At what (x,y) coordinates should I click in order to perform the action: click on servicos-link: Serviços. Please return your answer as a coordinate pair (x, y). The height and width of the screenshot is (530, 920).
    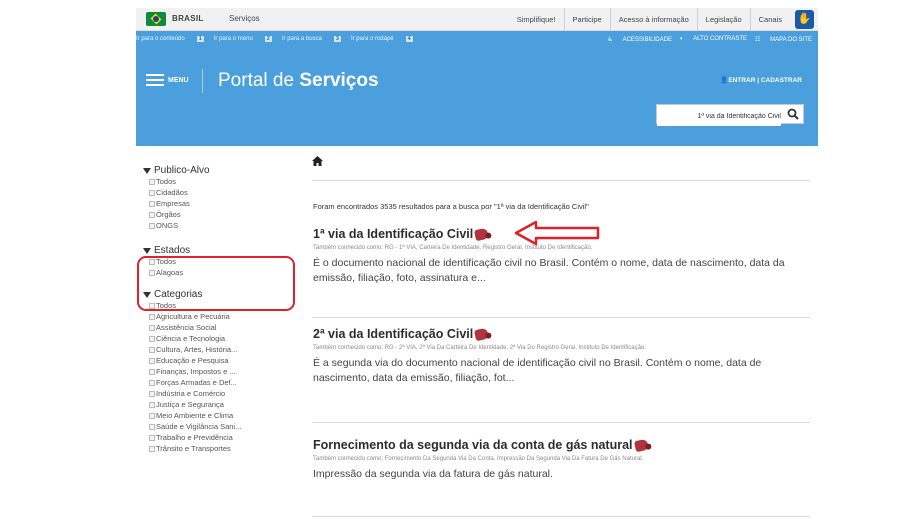
    Looking at the image, I should click on (244, 18).